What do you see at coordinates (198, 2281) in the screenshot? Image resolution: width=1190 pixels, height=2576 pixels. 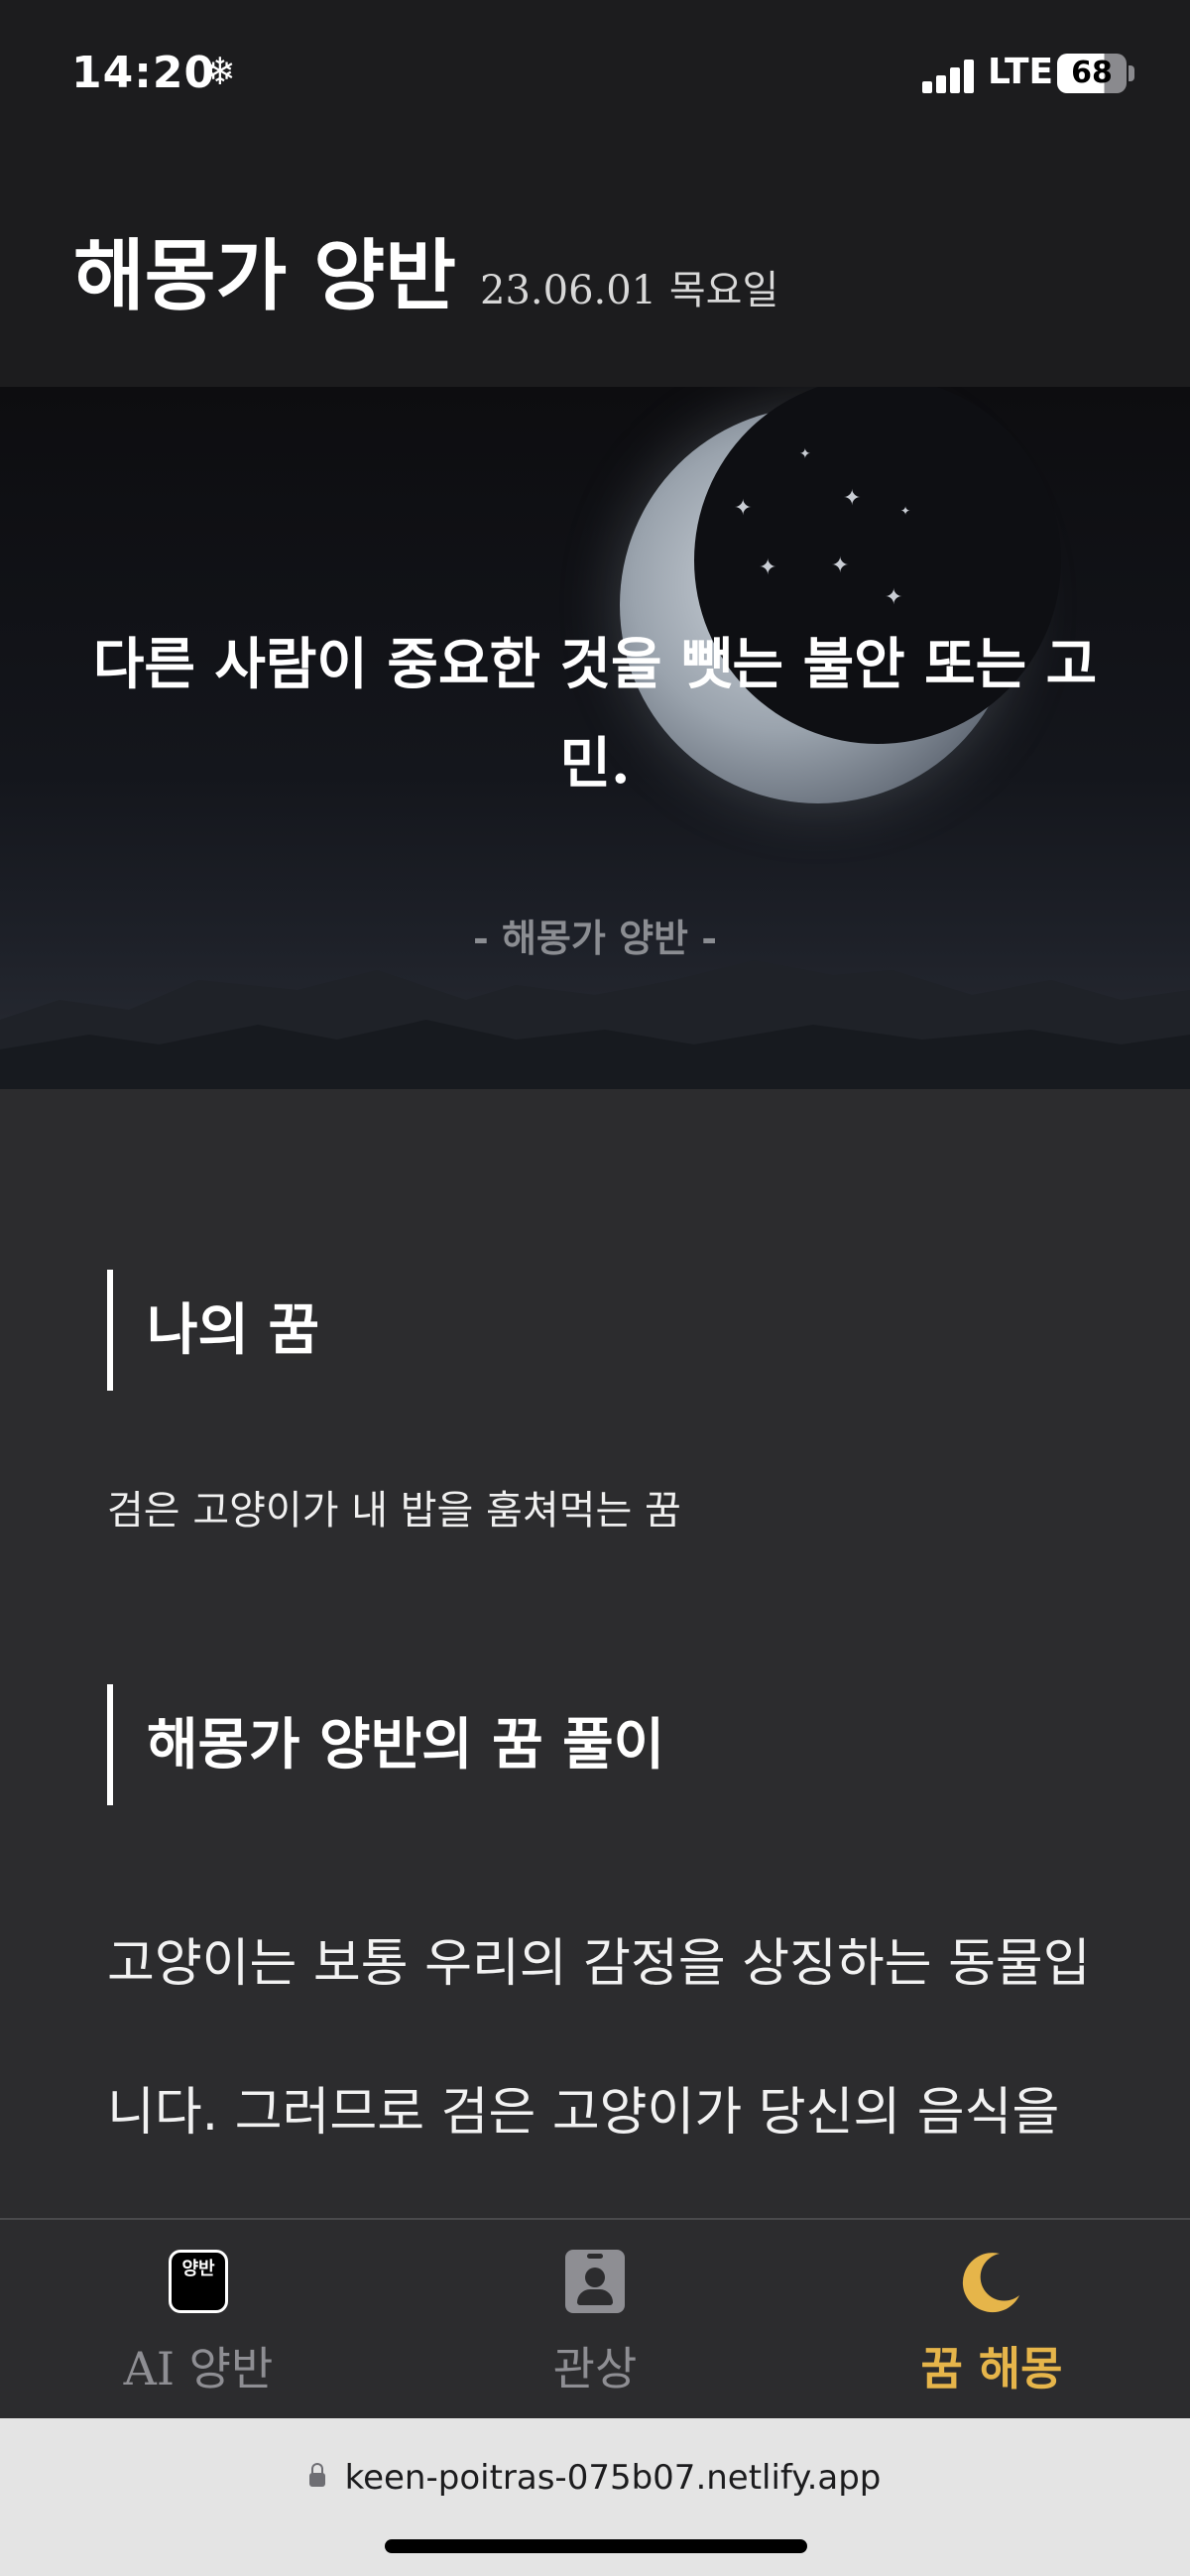 I see `ai-yangban-icon: 양반` at bounding box center [198, 2281].